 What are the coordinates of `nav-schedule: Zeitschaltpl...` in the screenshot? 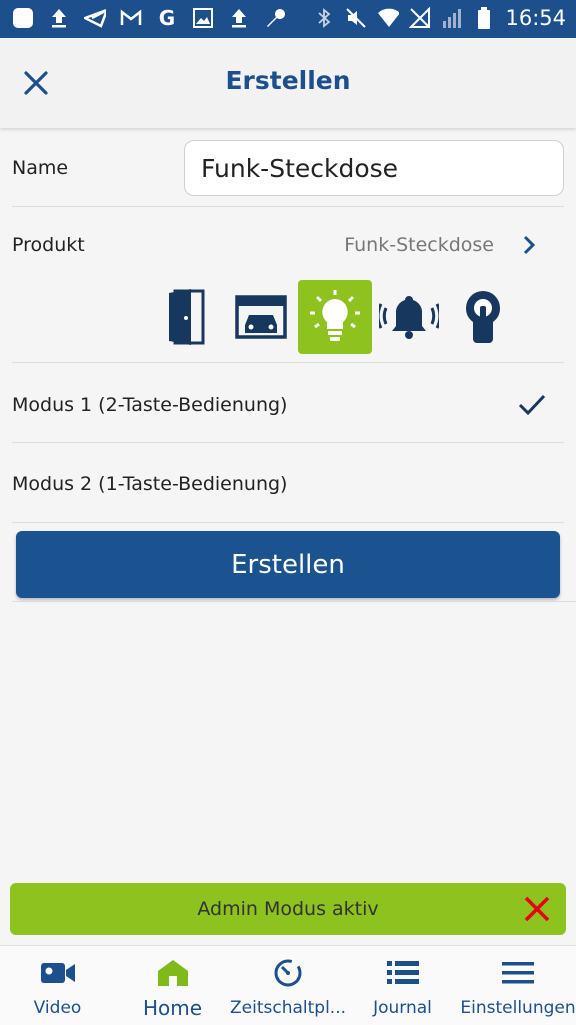 It's located at (288, 985).